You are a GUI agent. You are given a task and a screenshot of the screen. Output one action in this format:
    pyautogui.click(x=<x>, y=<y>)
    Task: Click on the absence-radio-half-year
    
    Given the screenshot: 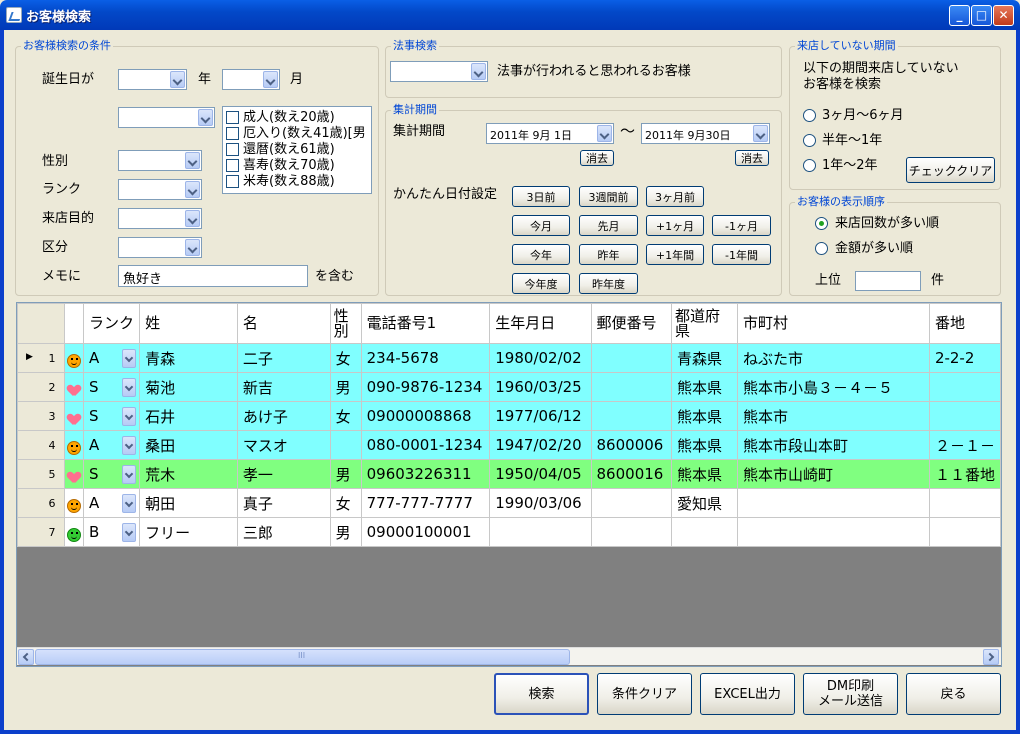 What is the action you would take?
    pyautogui.click(x=809, y=140)
    